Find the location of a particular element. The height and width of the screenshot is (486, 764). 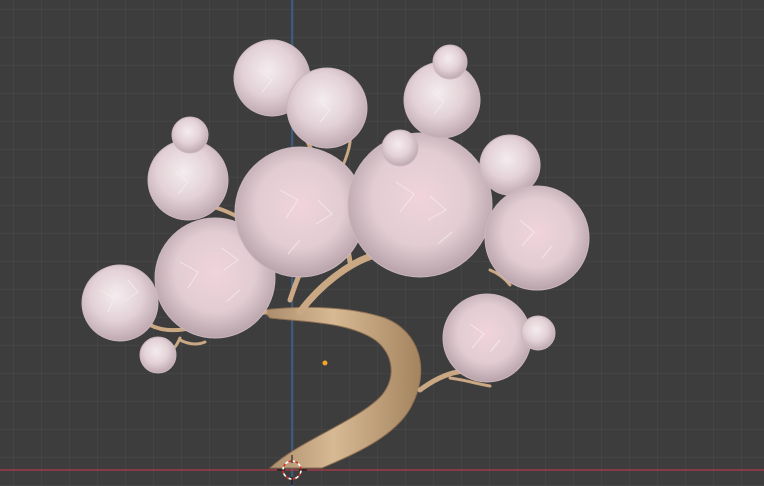

object-origin-point is located at coordinates (325, 363).